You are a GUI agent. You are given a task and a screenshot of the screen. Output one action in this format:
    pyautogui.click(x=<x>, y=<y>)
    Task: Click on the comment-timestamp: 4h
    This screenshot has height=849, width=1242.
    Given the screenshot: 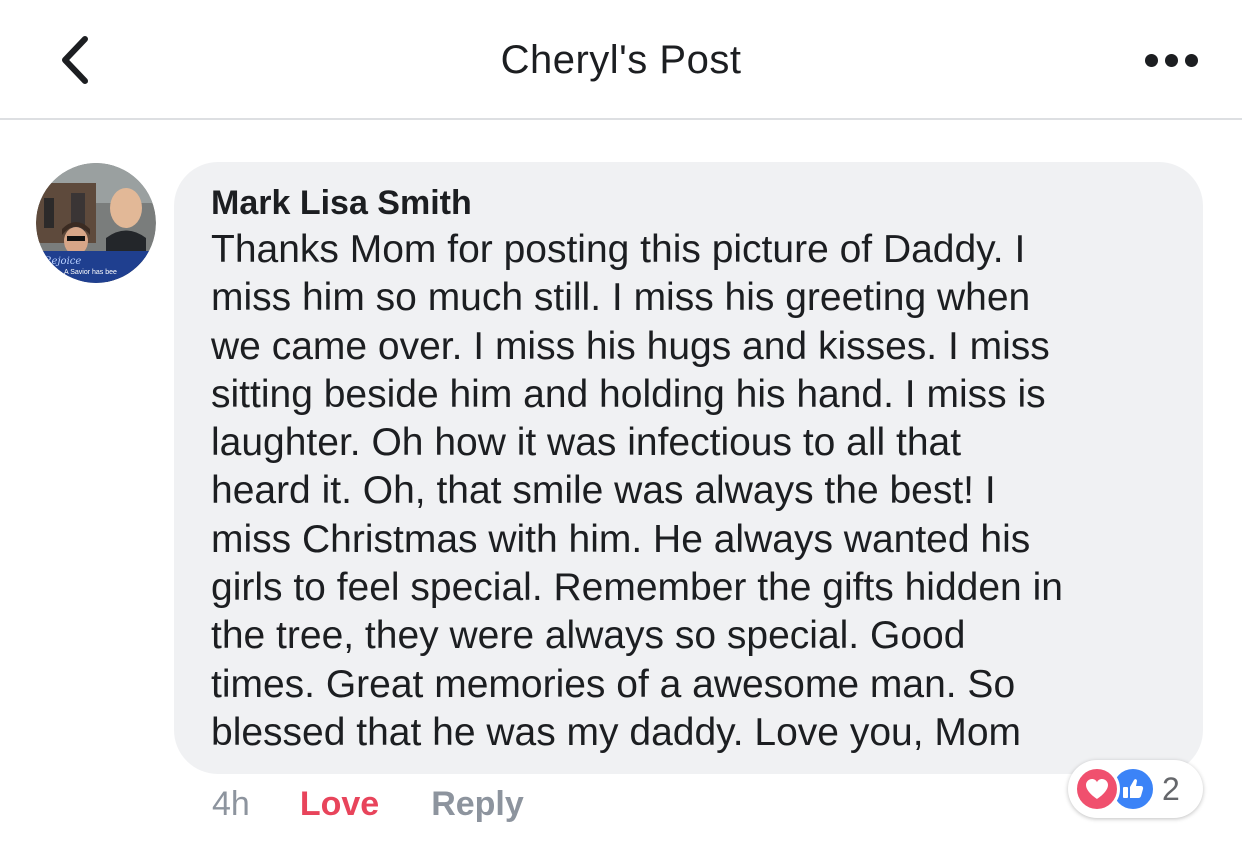 What is the action you would take?
    pyautogui.click(x=231, y=804)
    